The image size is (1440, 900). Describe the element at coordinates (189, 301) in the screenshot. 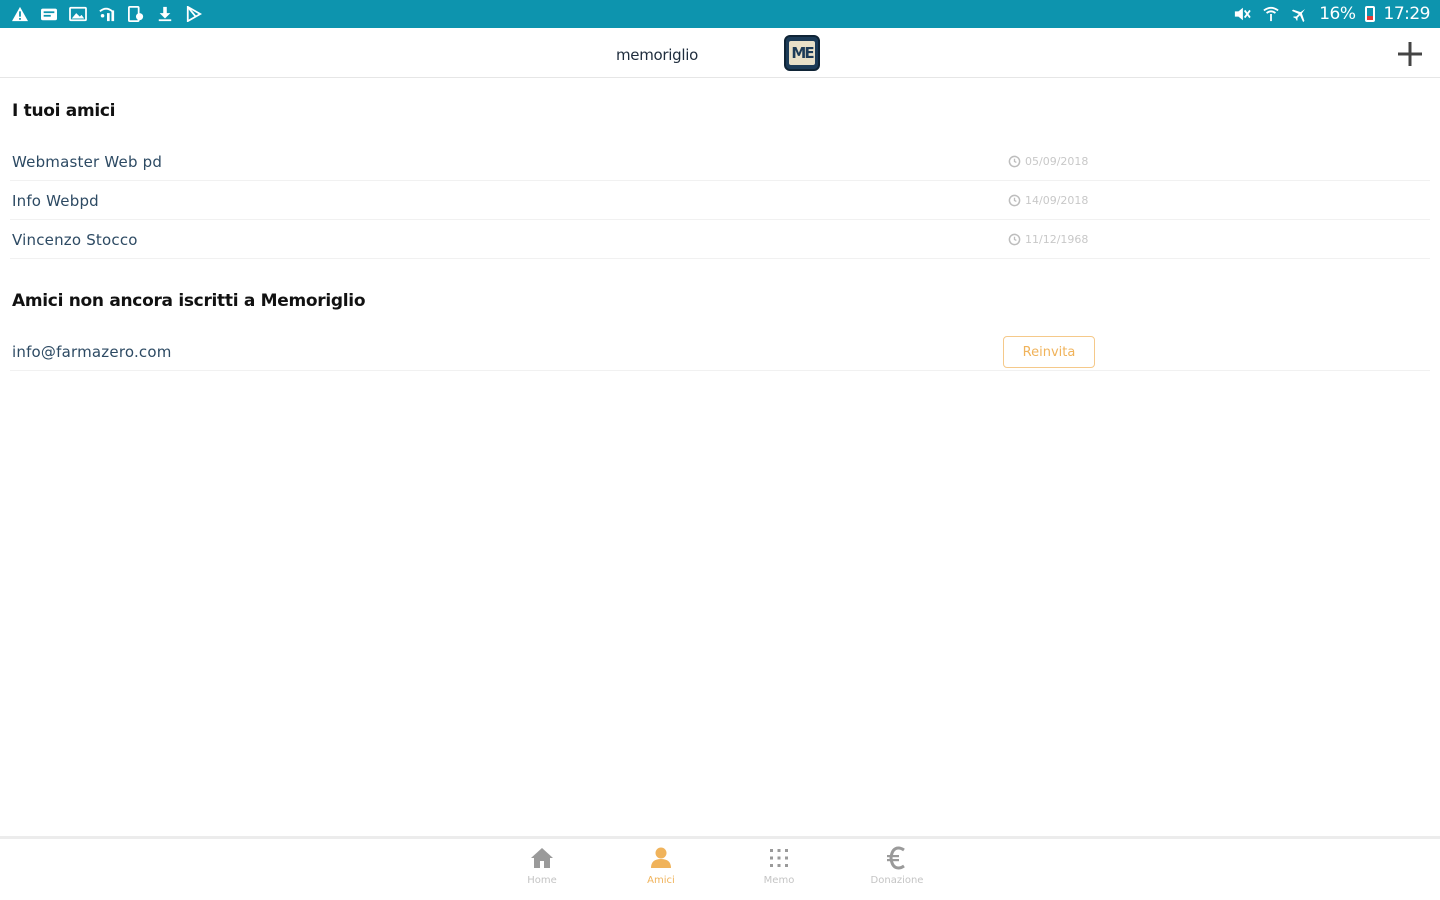

I see `pending-section-title: Amici non ancora iscritti a Memoriglio` at that location.